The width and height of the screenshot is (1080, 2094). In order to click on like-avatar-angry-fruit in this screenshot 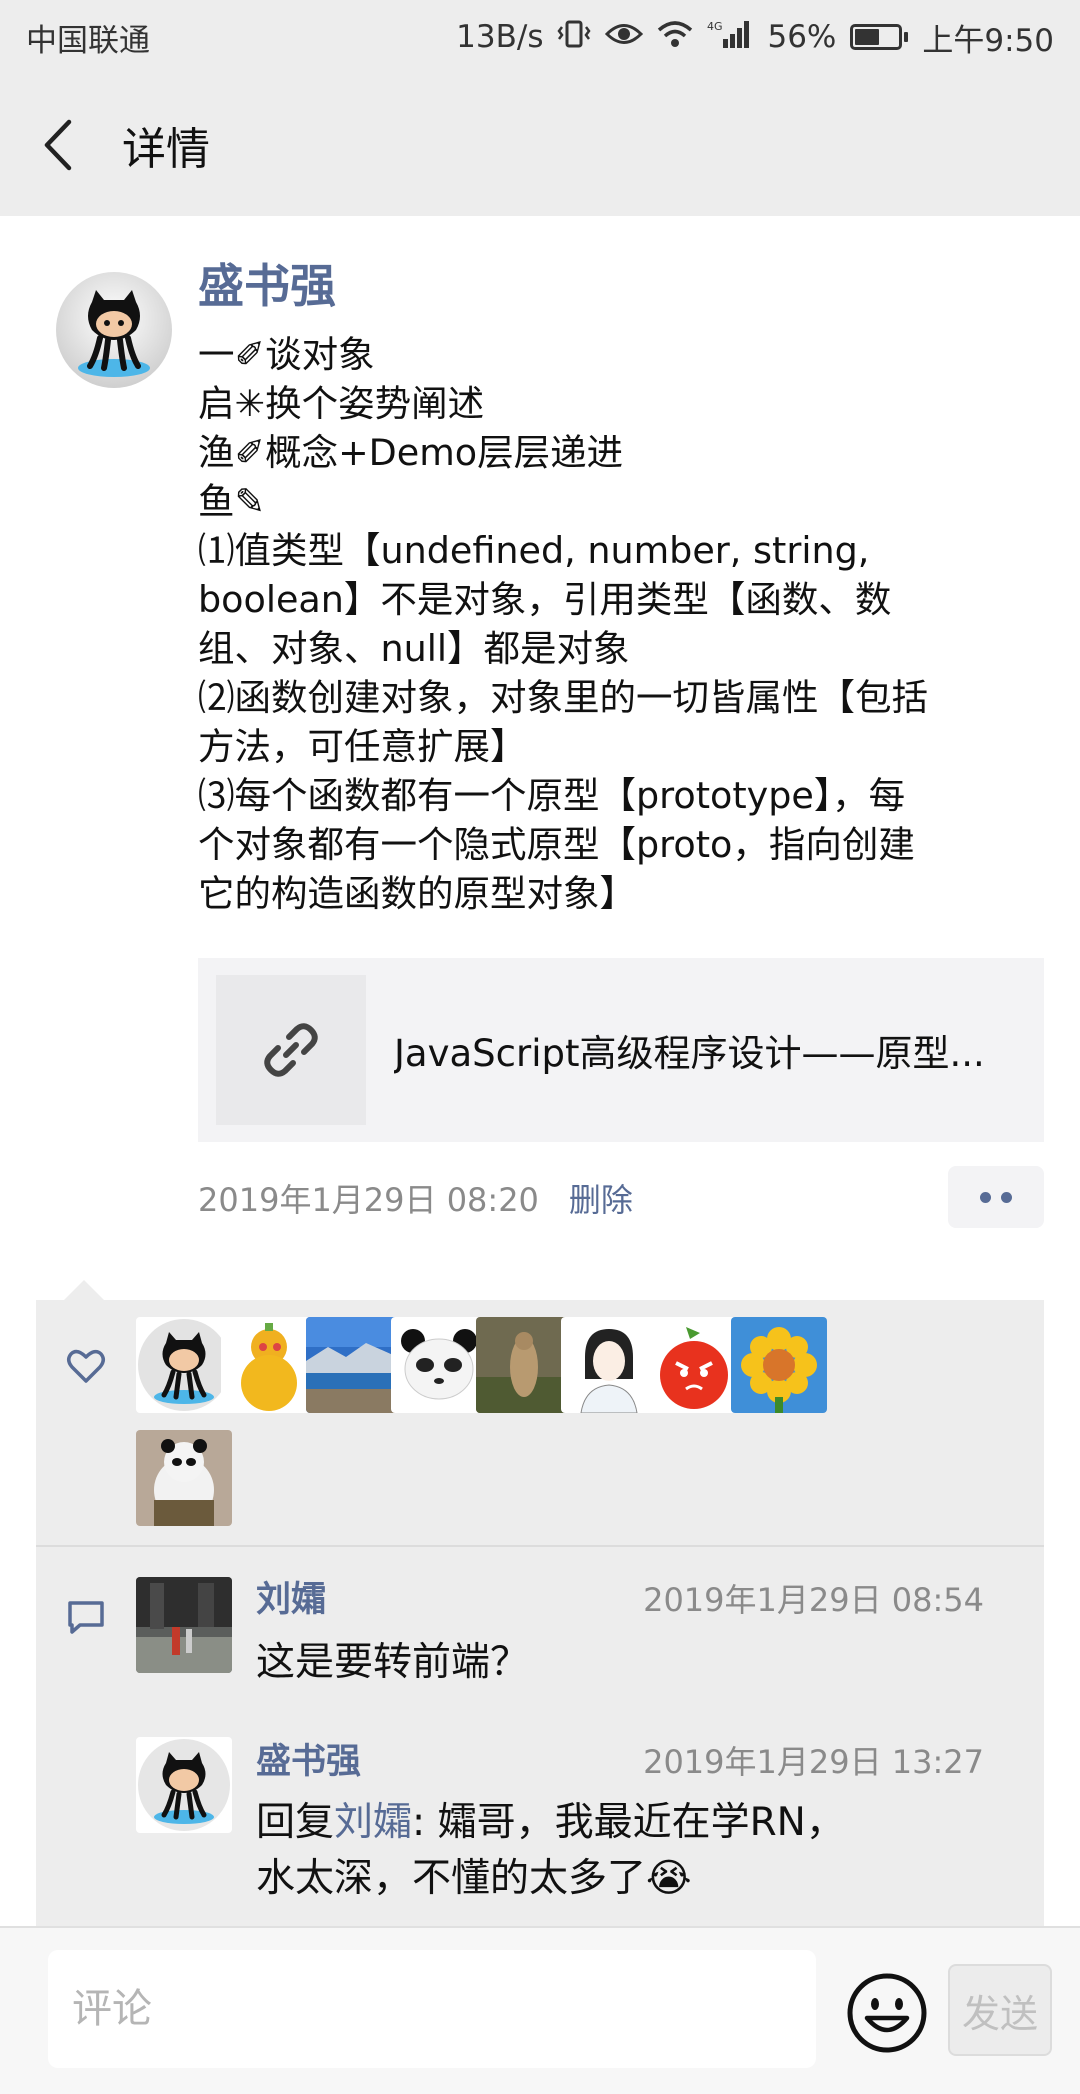, I will do `click(694, 1365)`.